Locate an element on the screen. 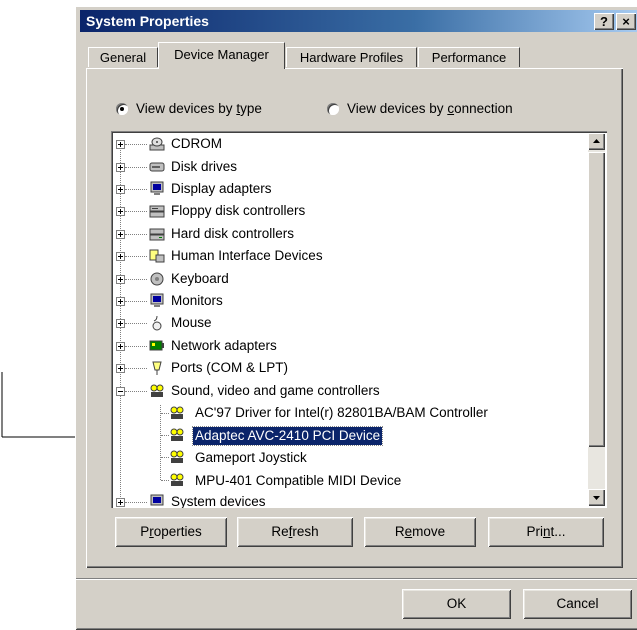 This screenshot has width=637, height=630. tree-item-gameport-joystick: Gameport Joystick is located at coordinates (251, 458).